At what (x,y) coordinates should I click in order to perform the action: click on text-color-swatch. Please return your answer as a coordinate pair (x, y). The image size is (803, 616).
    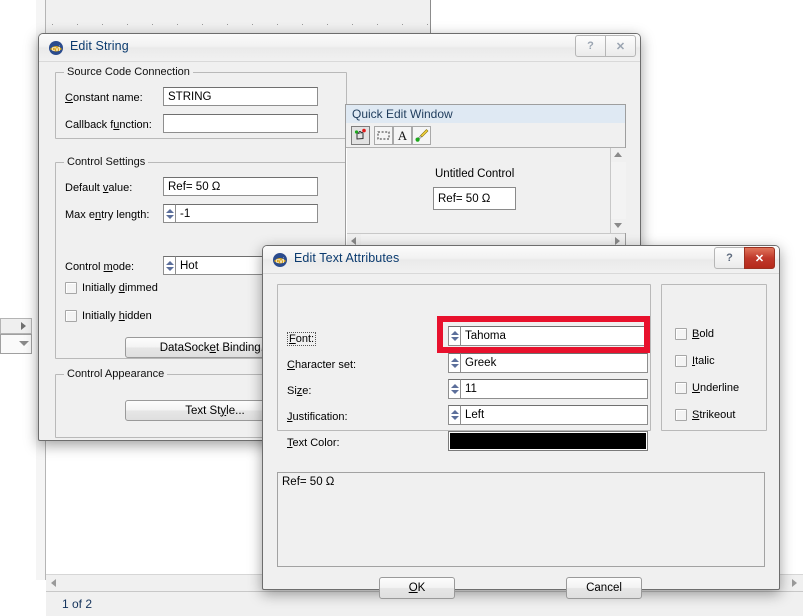
    Looking at the image, I should click on (548, 441).